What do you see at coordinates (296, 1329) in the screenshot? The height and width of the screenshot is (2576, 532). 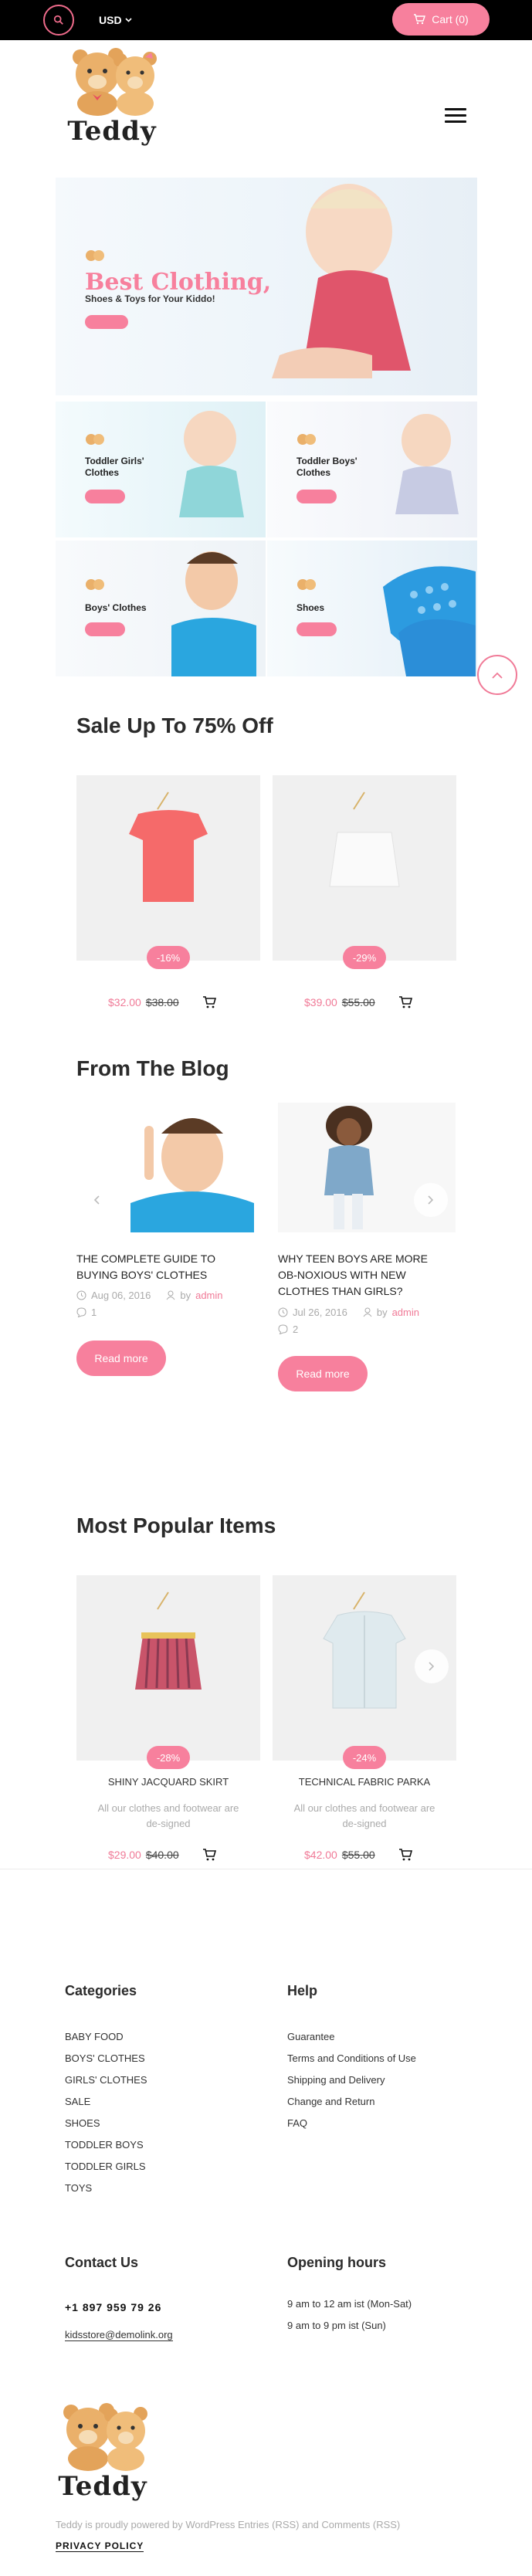 I see `comment-count: 2` at bounding box center [296, 1329].